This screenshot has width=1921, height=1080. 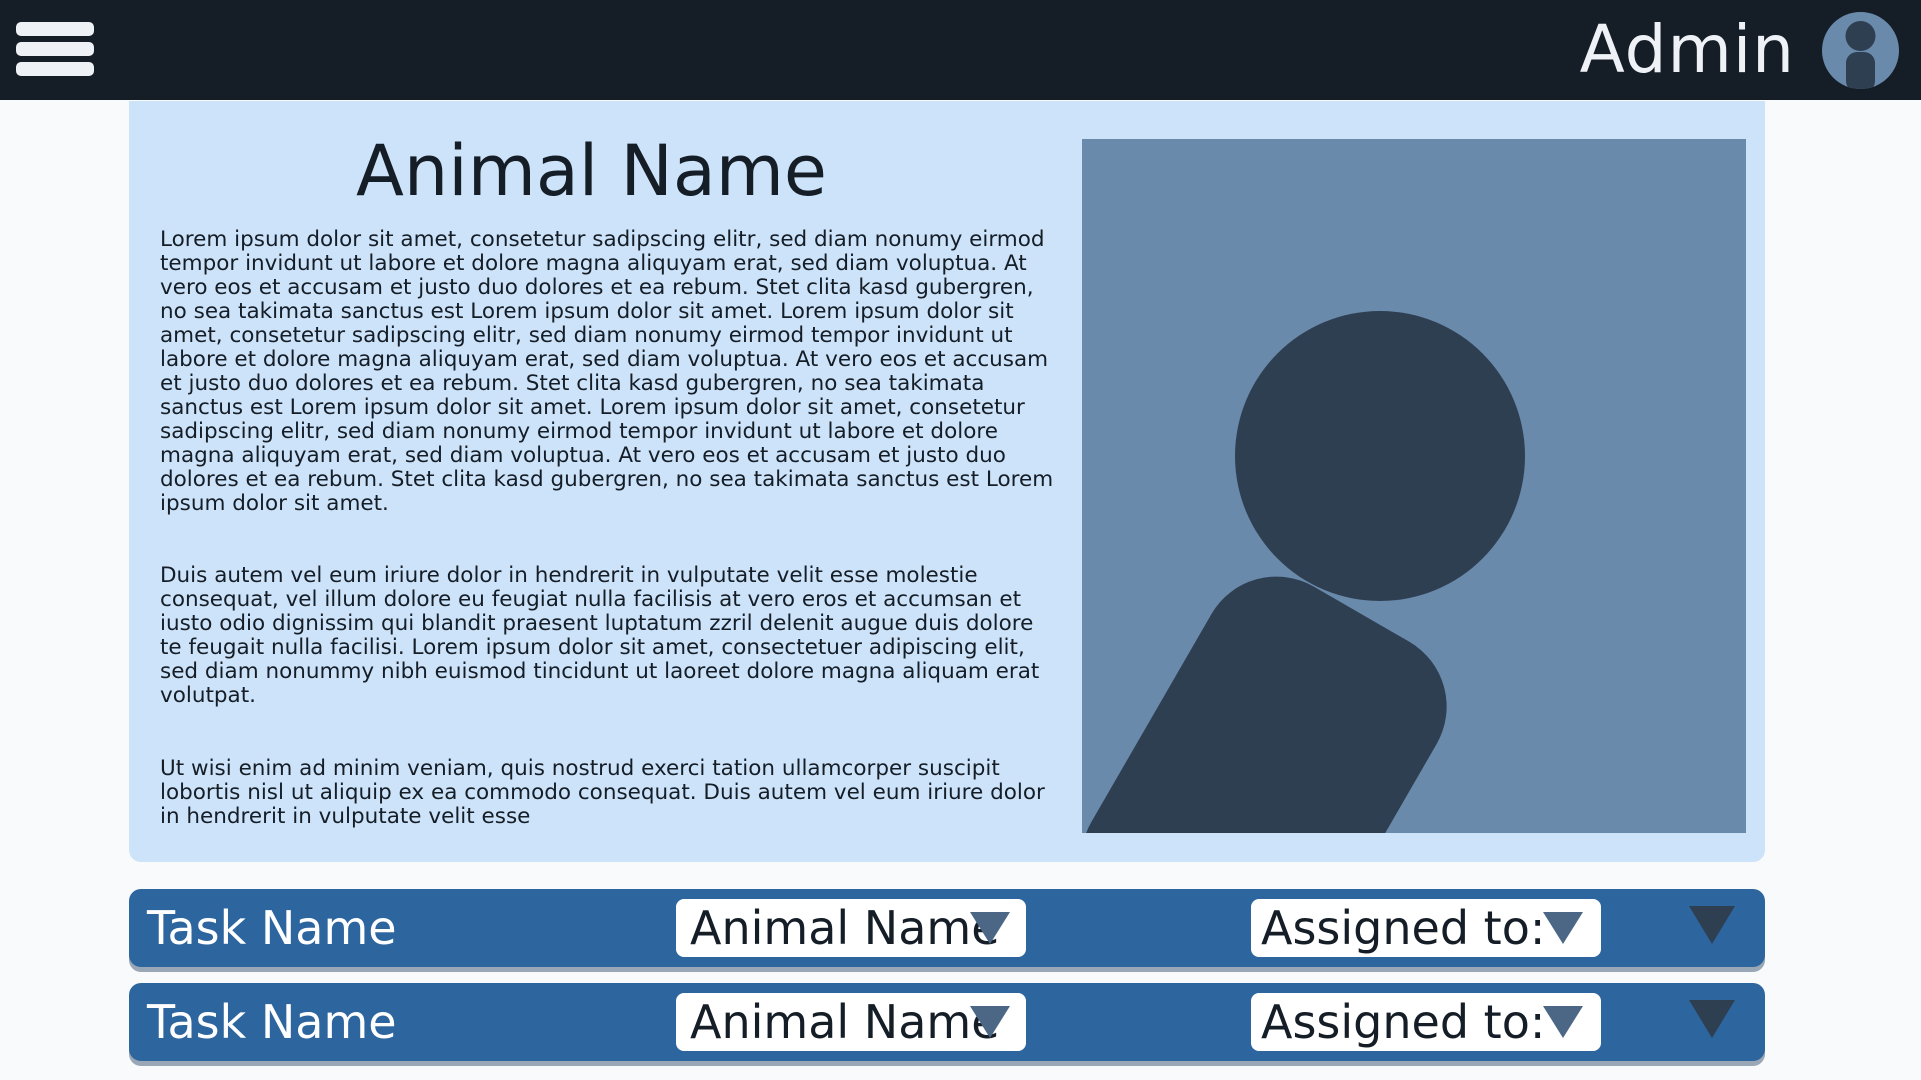 What do you see at coordinates (1860, 50) in the screenshot?
I see `user-avatar-icon` at bounding box center [1860, 50].